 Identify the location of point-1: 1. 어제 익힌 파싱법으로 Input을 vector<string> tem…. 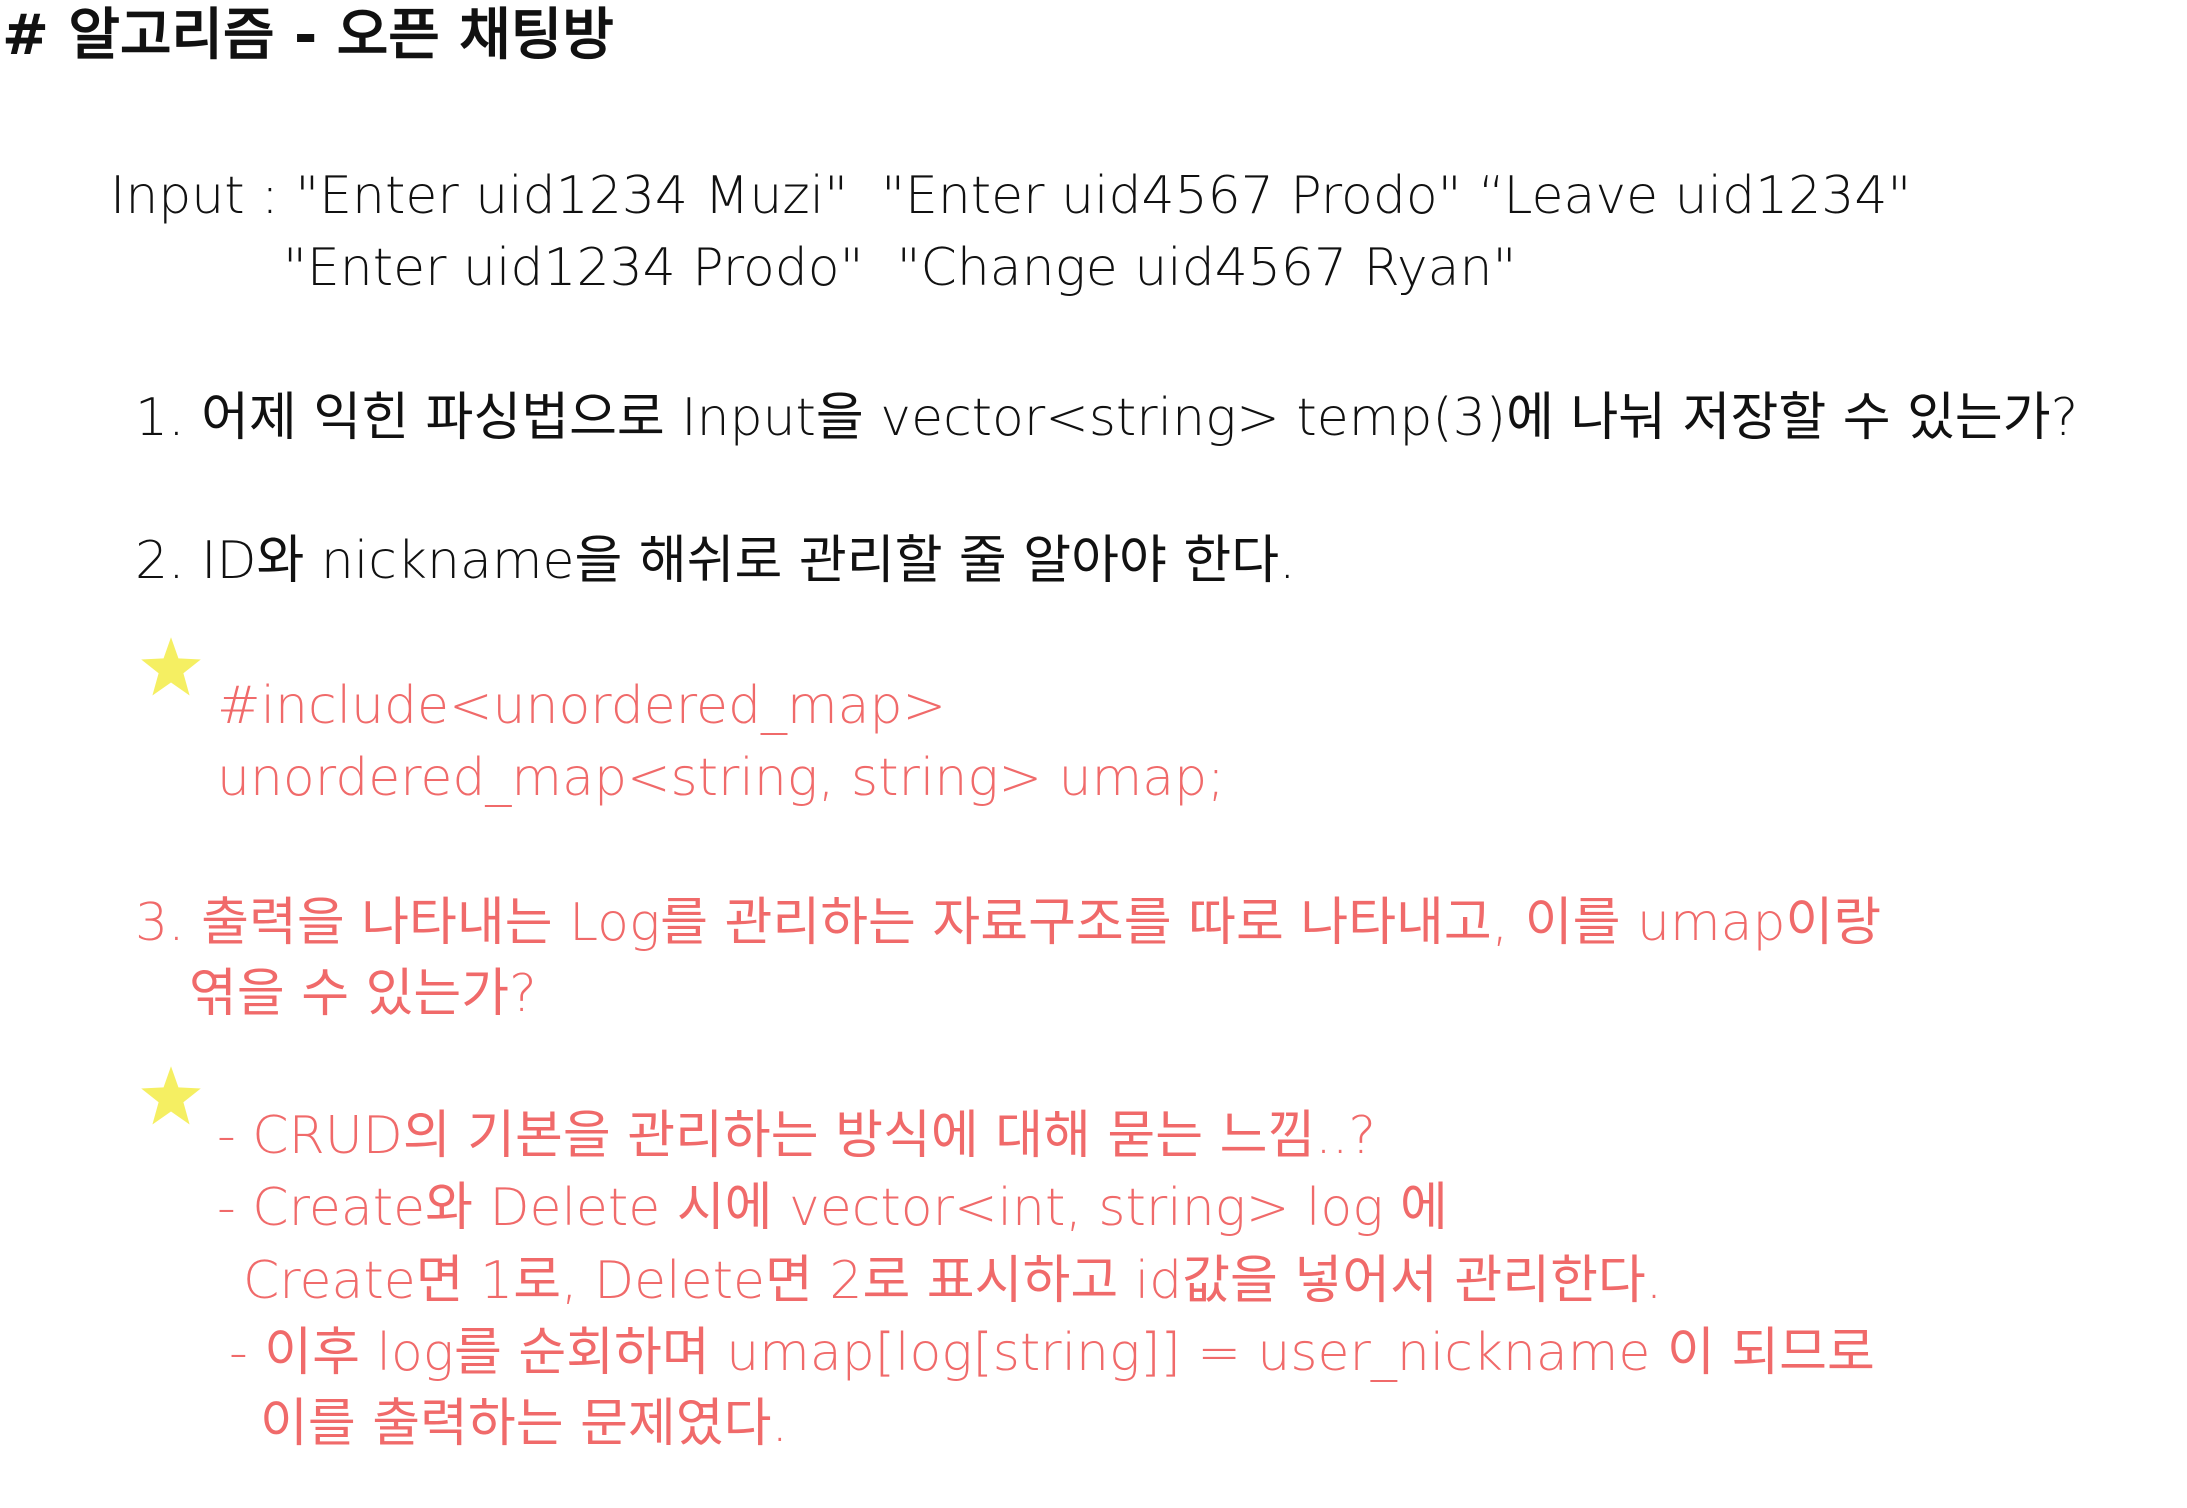
(1107, 418).